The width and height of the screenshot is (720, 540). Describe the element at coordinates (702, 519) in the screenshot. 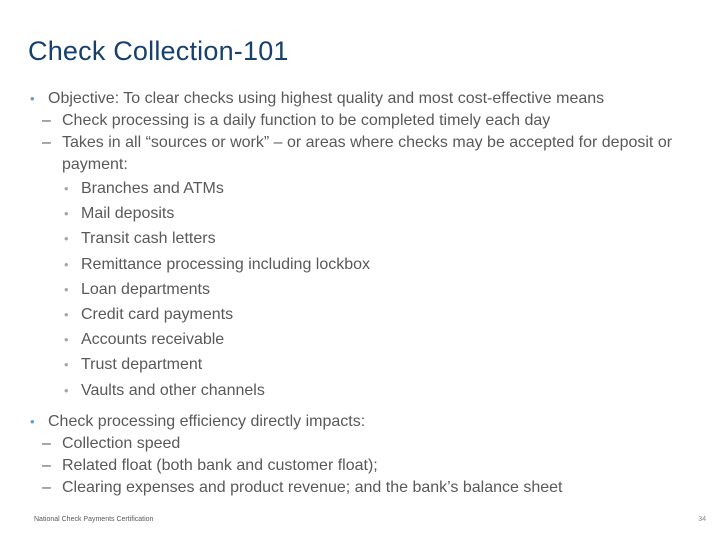

I see `page-number: 34` at that location.